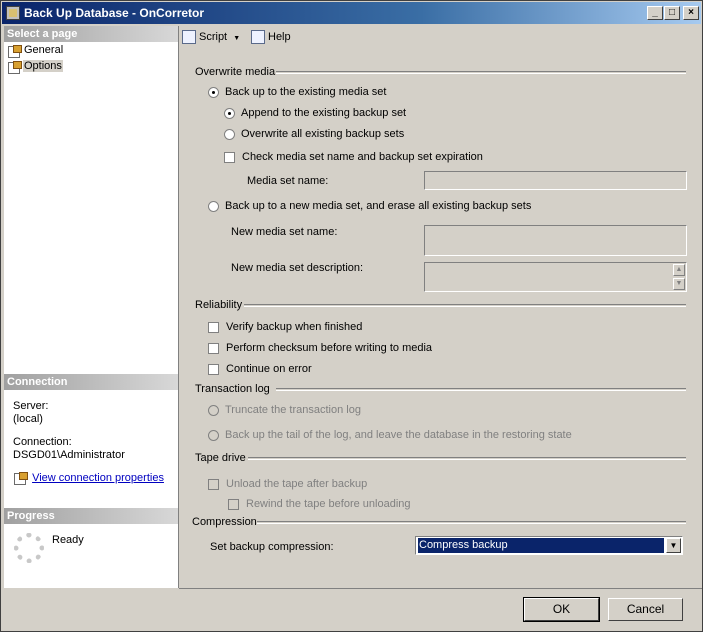 The height and width of the screenshot is (634, 705). Describe the element at coordinates (42, 442) in the screenshot. I see `connection-label: Connection:` at that location.